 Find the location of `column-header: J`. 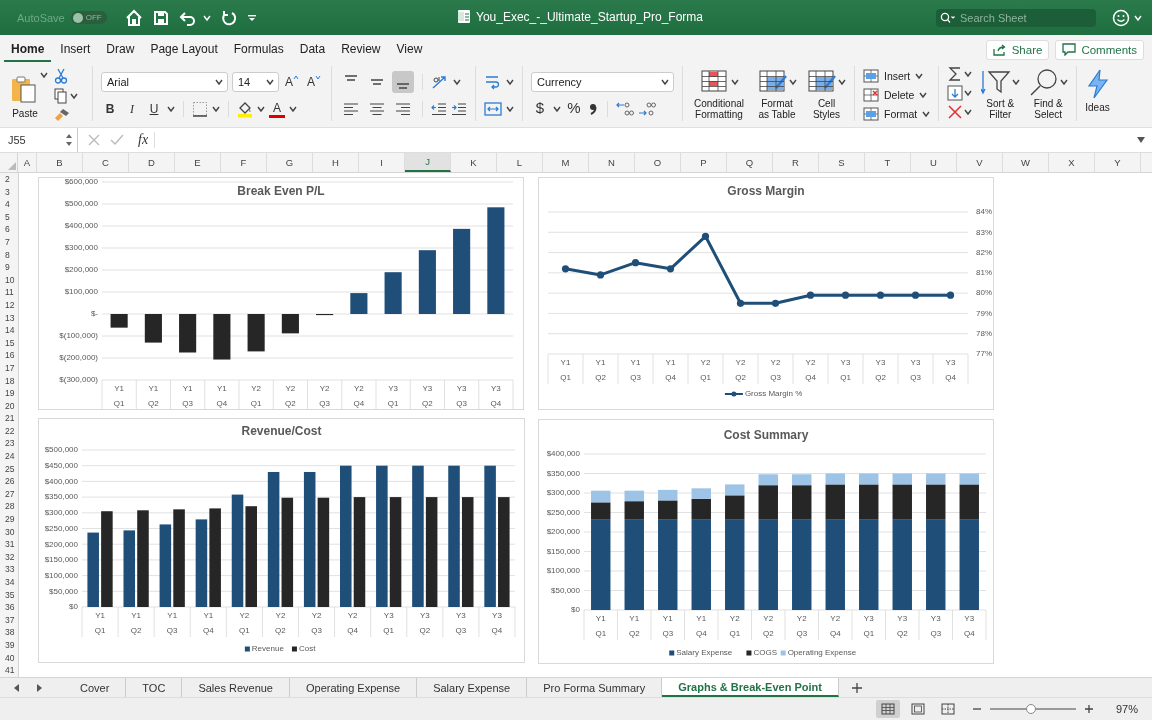

column-header: J is located at coordinates (428, 162).